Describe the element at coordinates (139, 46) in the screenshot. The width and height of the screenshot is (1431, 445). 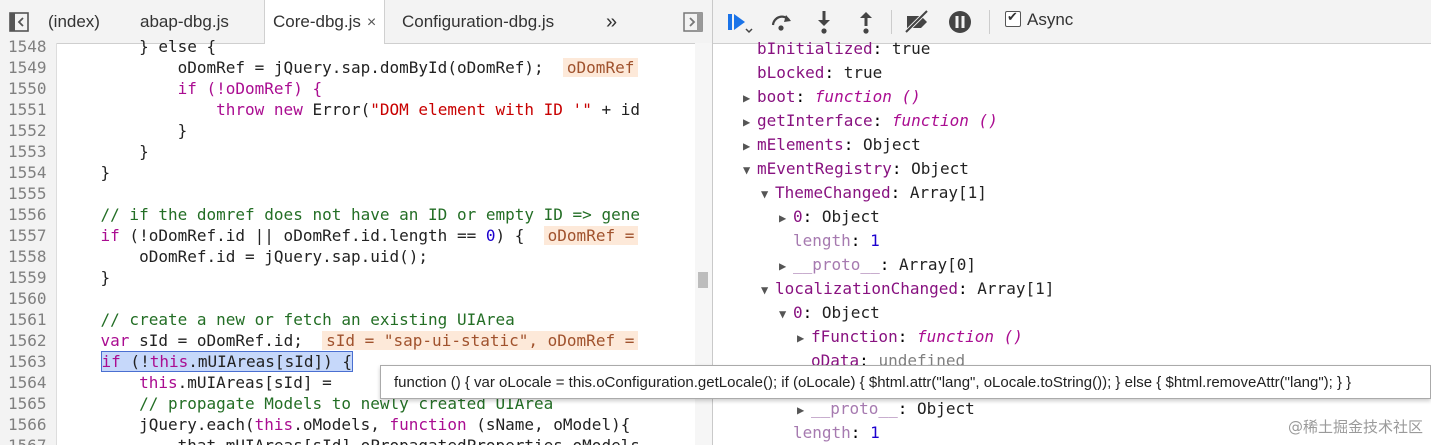
I see `code-text: } else {` at that location.